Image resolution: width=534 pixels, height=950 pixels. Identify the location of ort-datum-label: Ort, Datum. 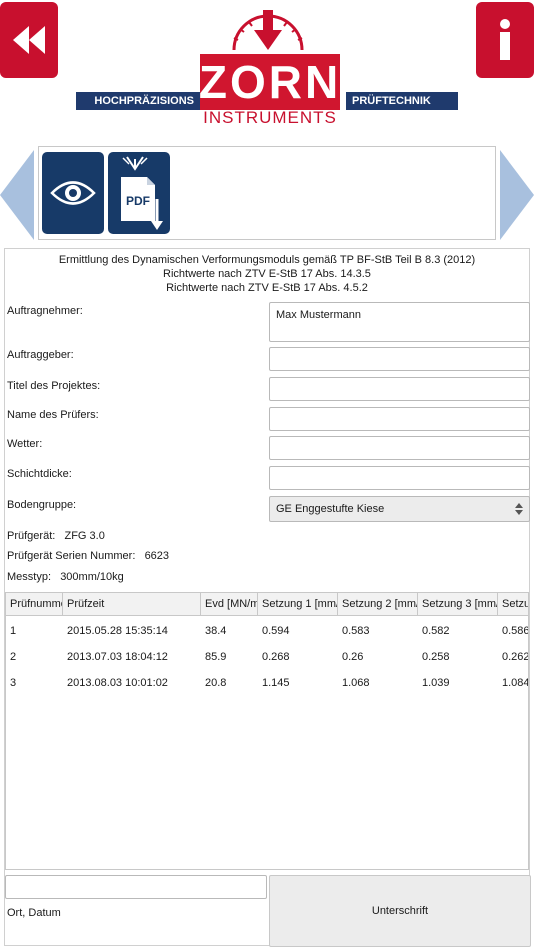
(34, 913).